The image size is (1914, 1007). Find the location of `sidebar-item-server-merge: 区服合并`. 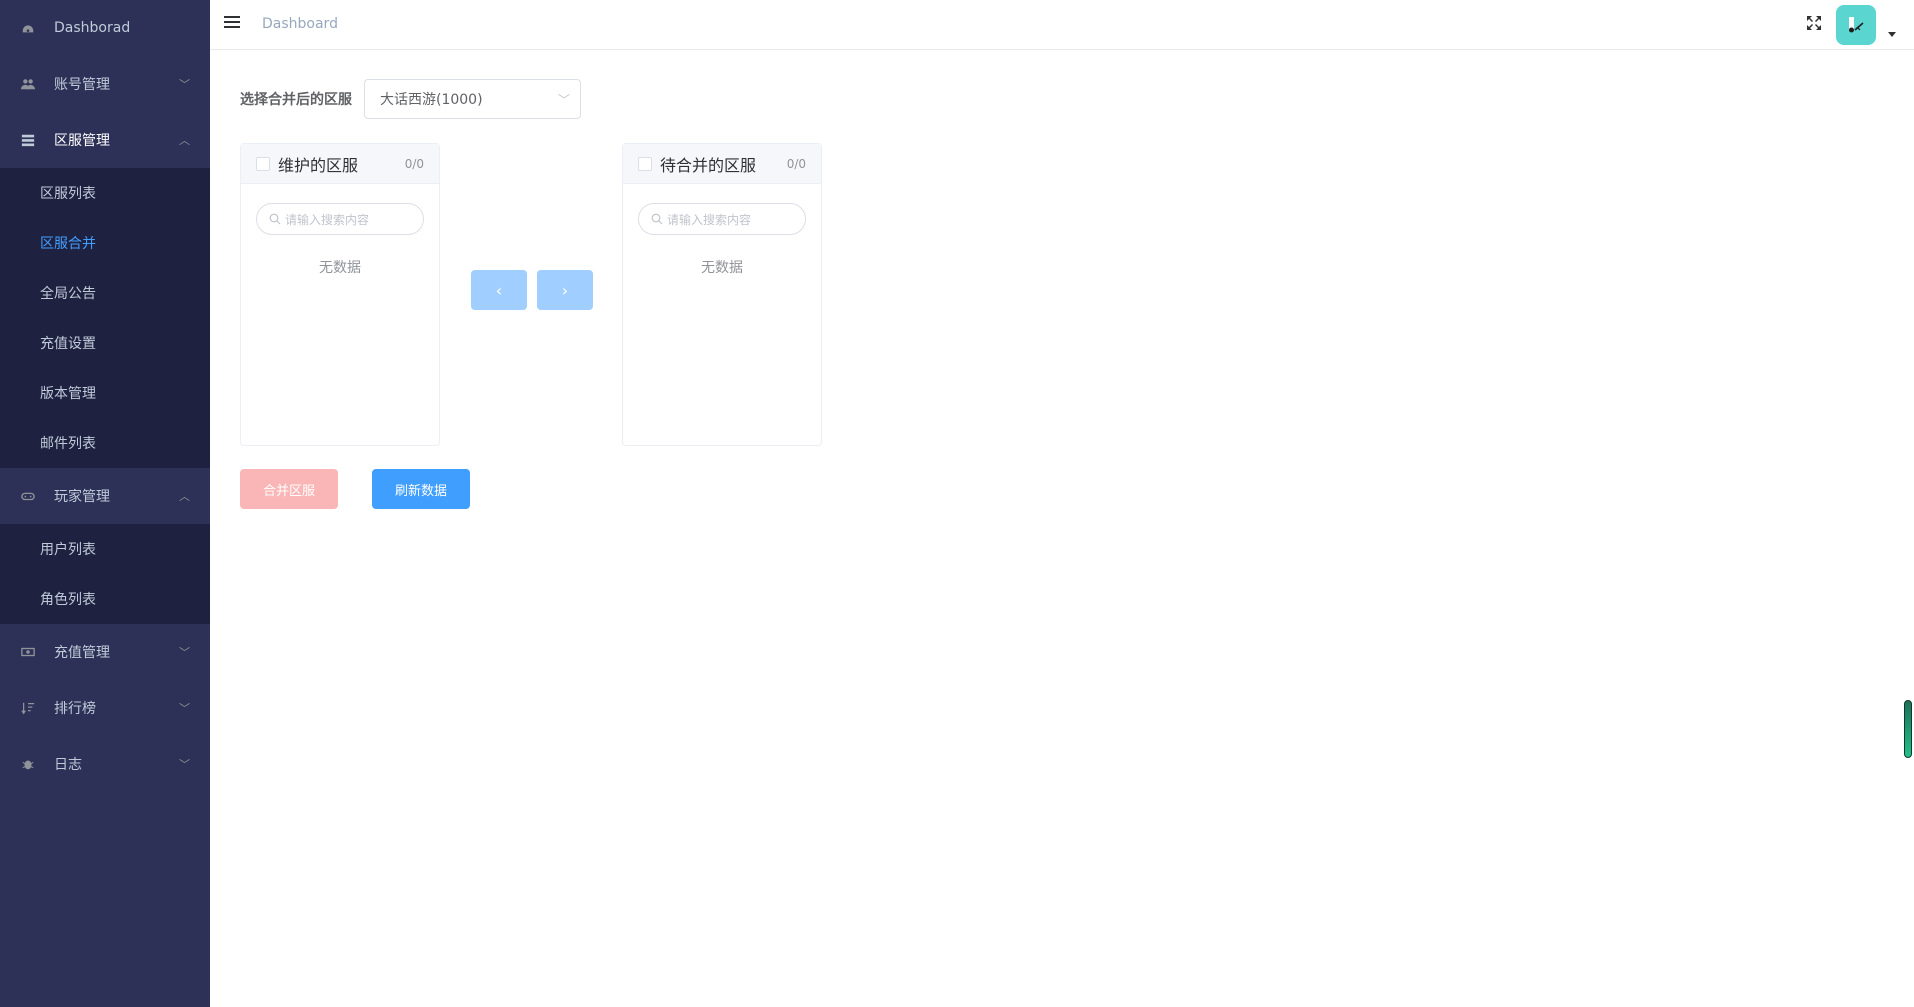

sidebar-item-server-merge: 区服合并 is located at coordinates (105, 243).